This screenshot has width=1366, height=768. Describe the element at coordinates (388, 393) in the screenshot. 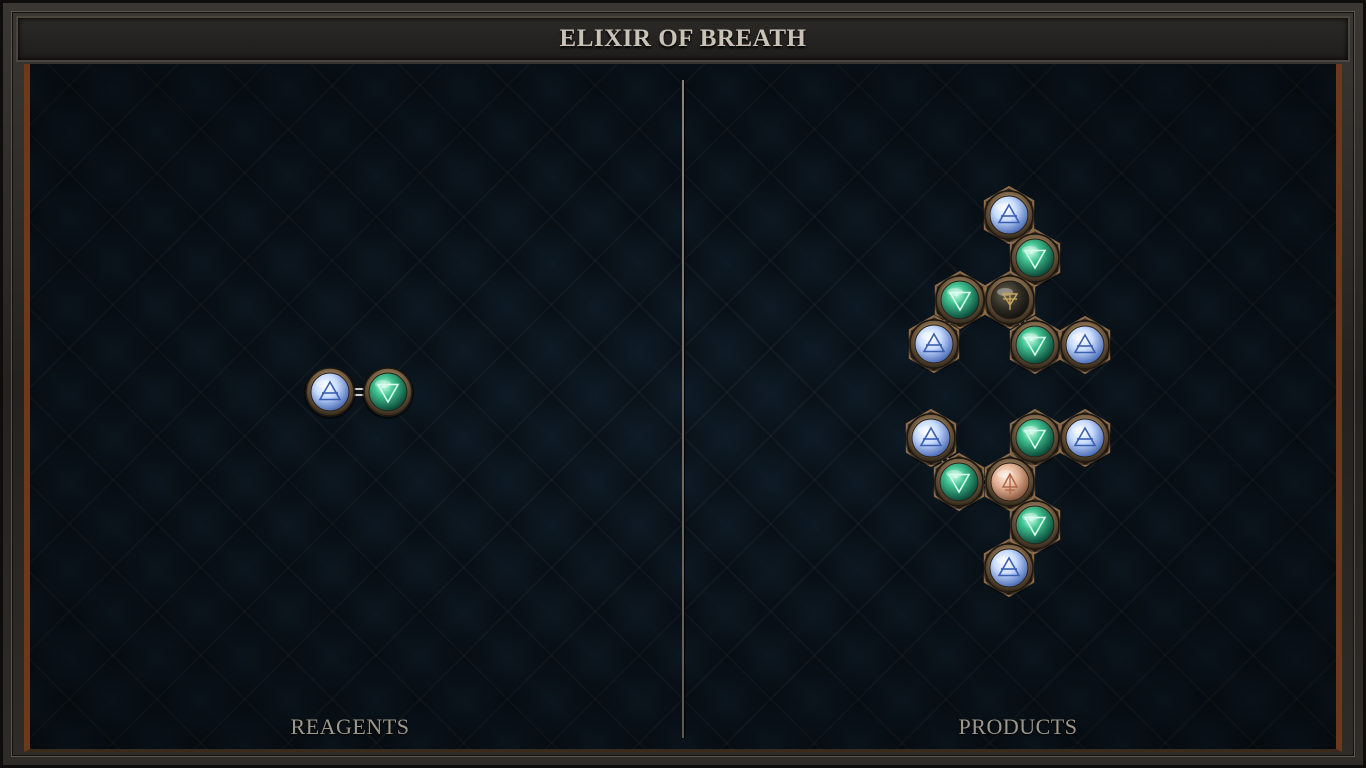

I see `water-atom` at that location.